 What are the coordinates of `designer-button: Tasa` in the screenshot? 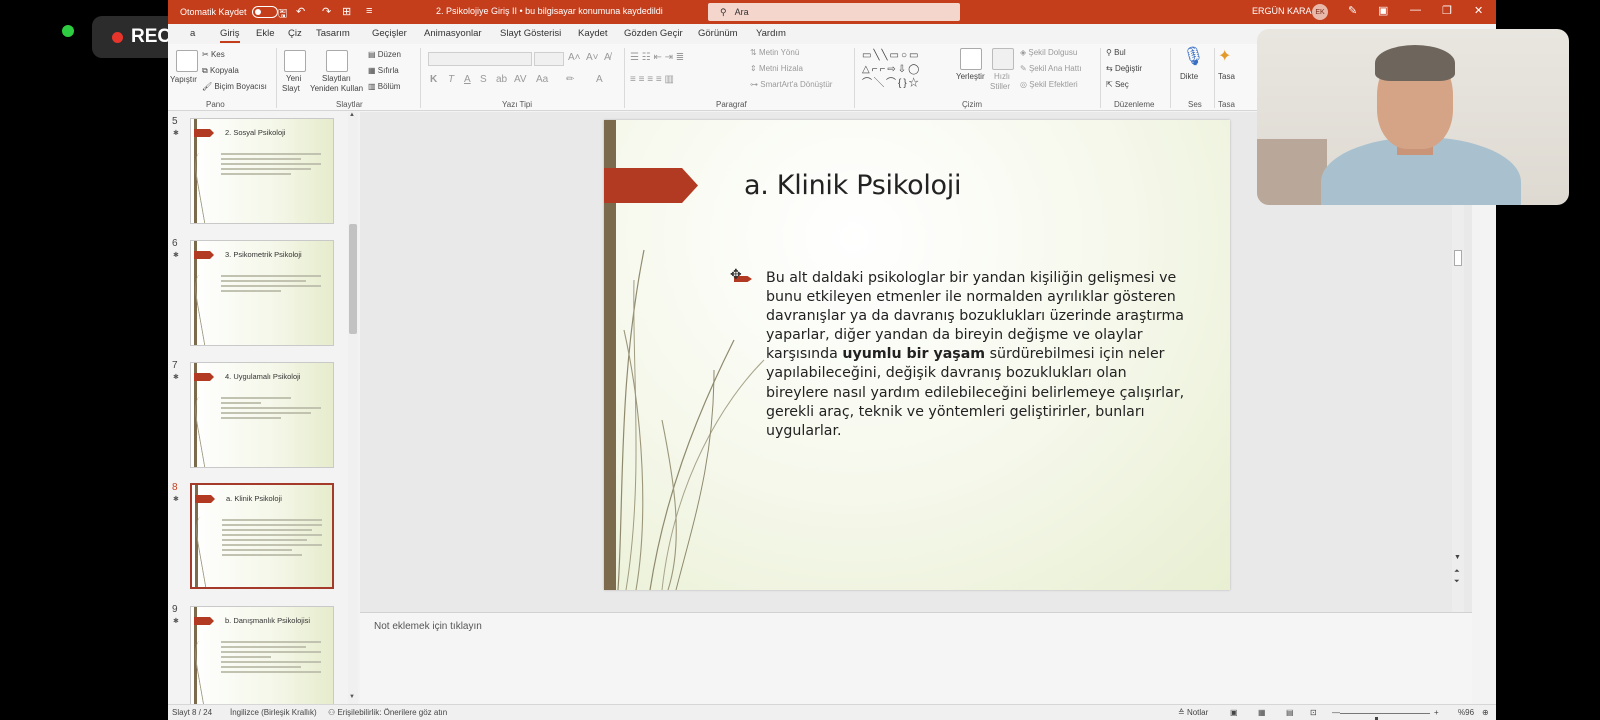 It's located at (1226, 76).